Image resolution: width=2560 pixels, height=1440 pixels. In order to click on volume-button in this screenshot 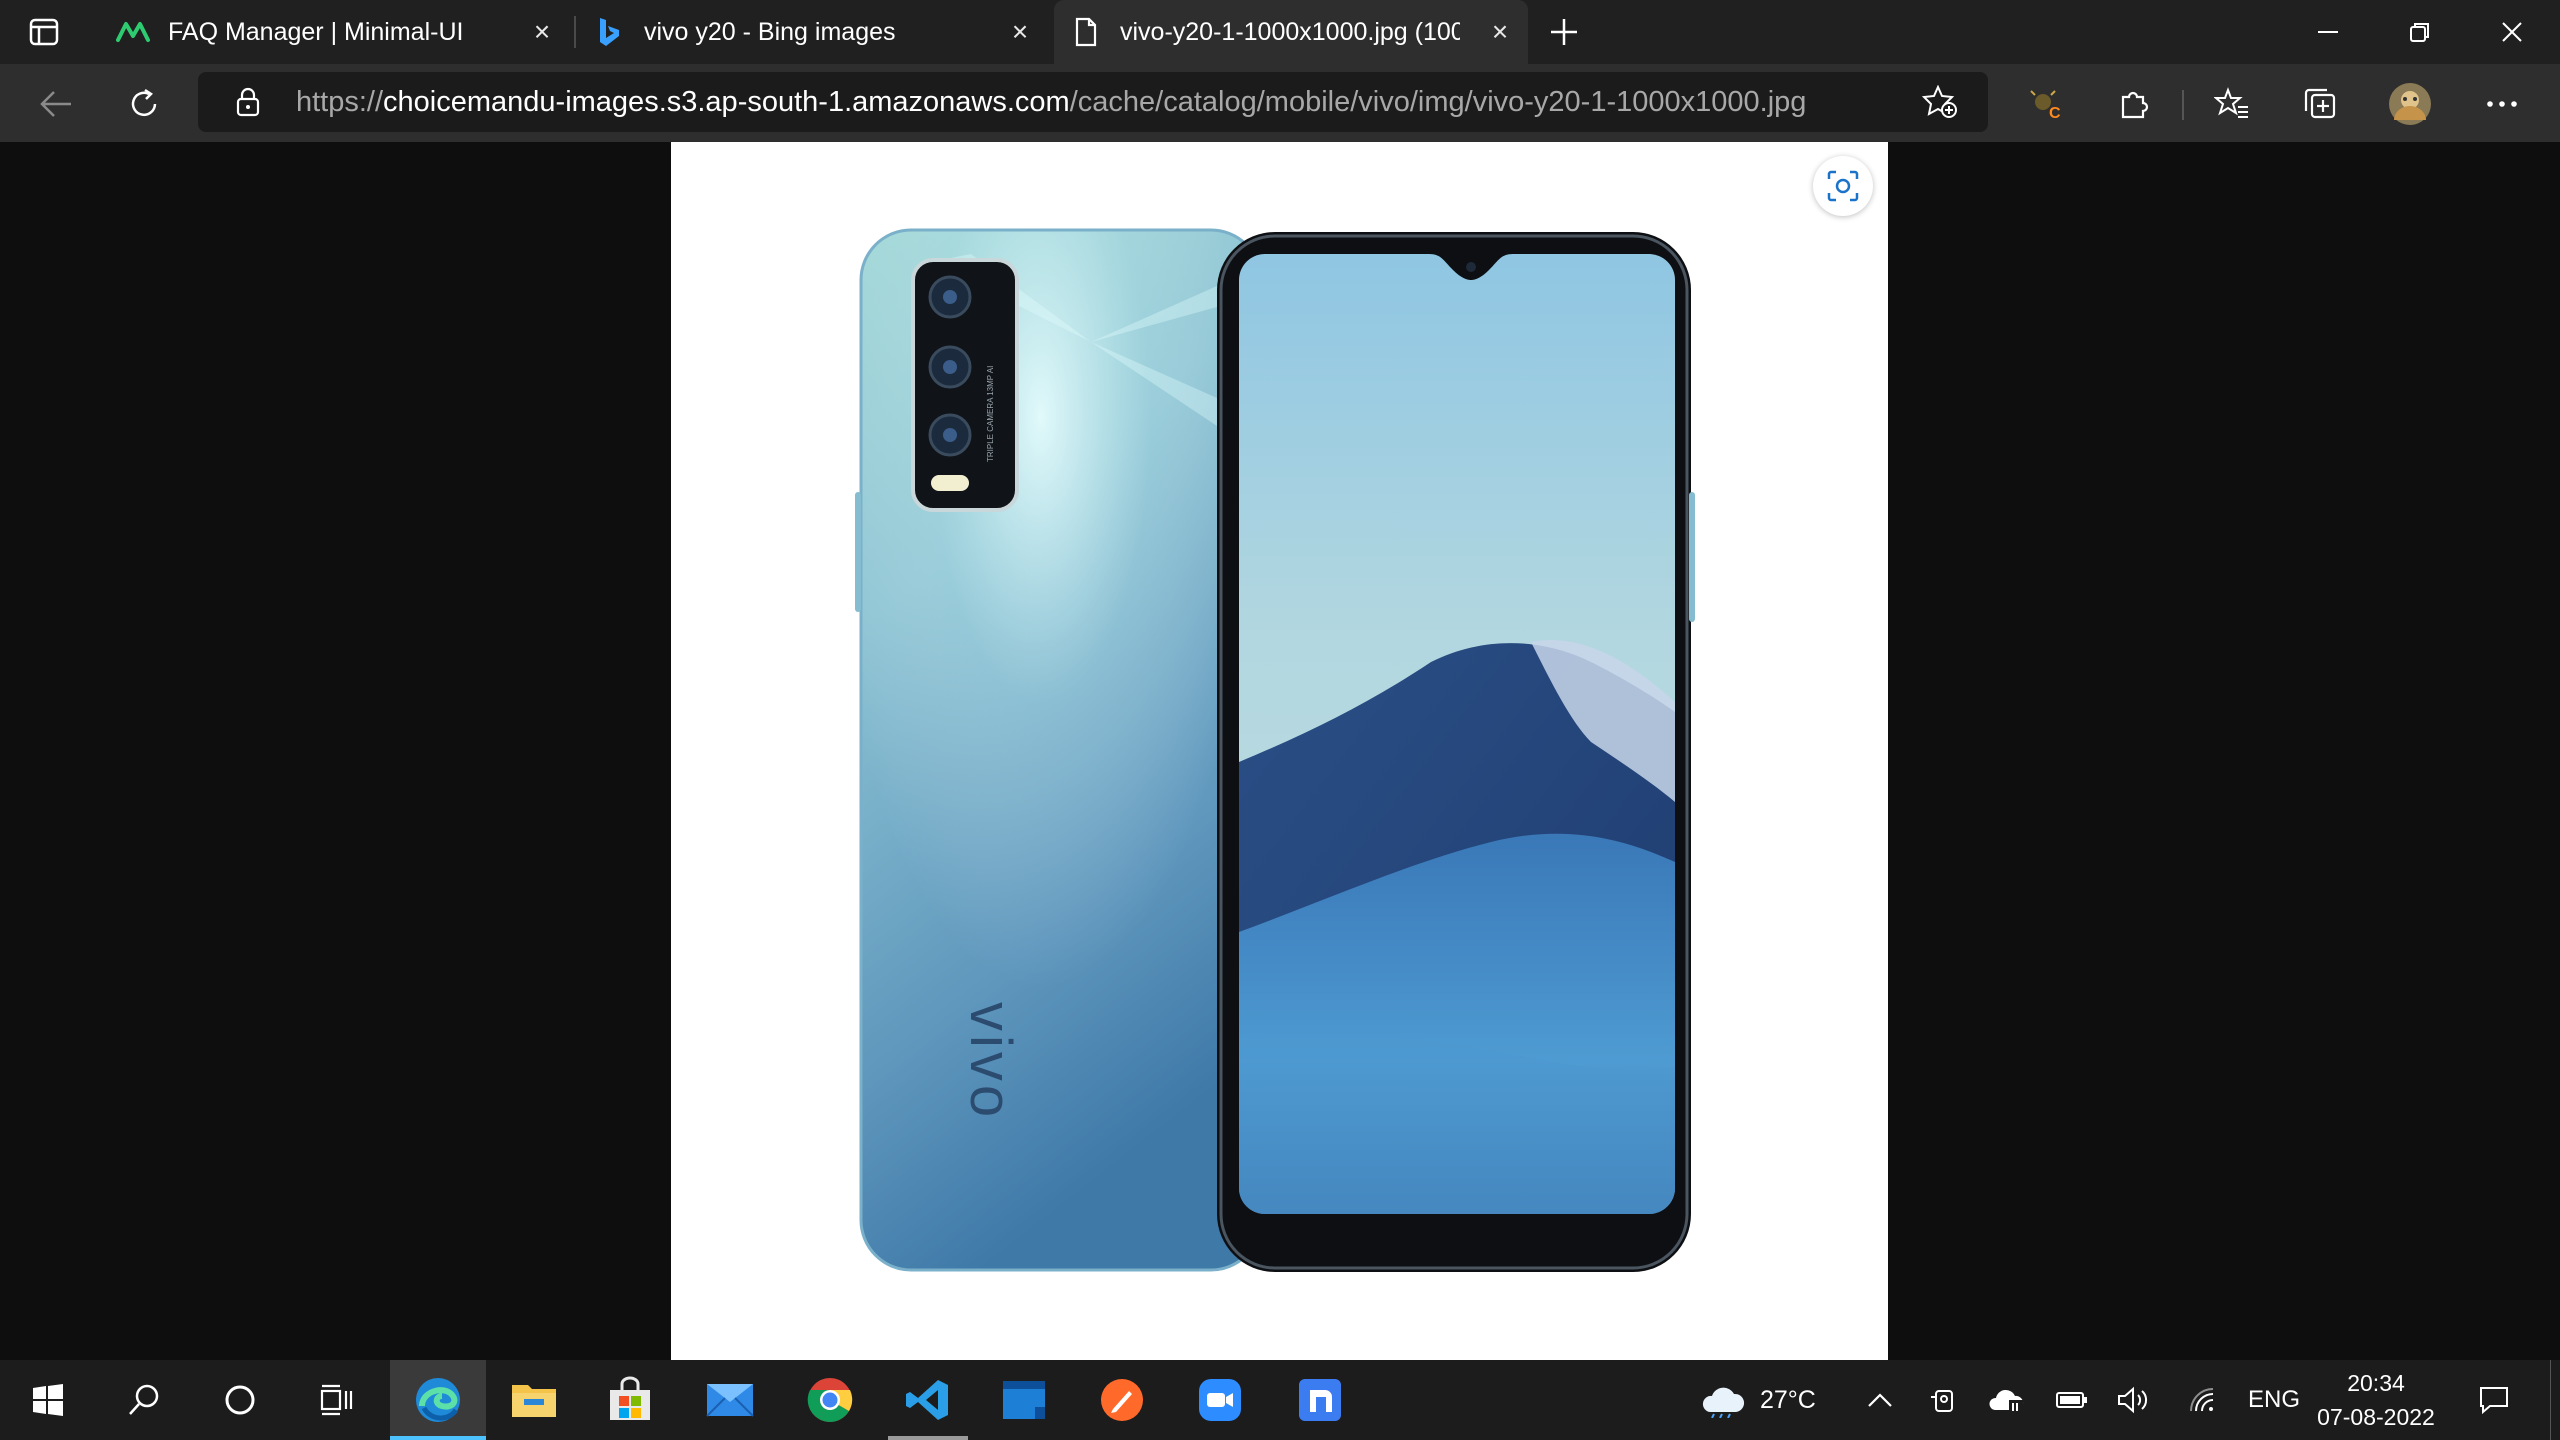, I will do `click(2134, 1400)`.